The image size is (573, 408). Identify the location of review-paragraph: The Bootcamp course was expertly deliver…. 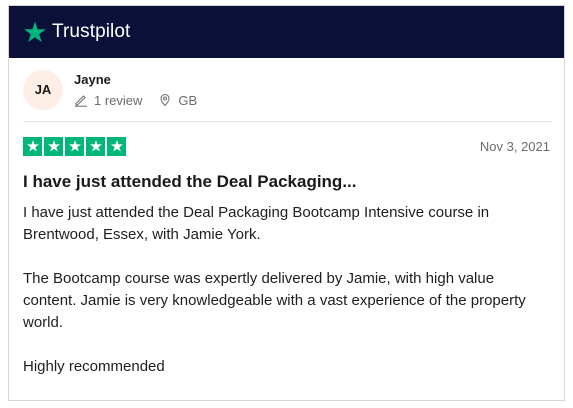
(274, 300).